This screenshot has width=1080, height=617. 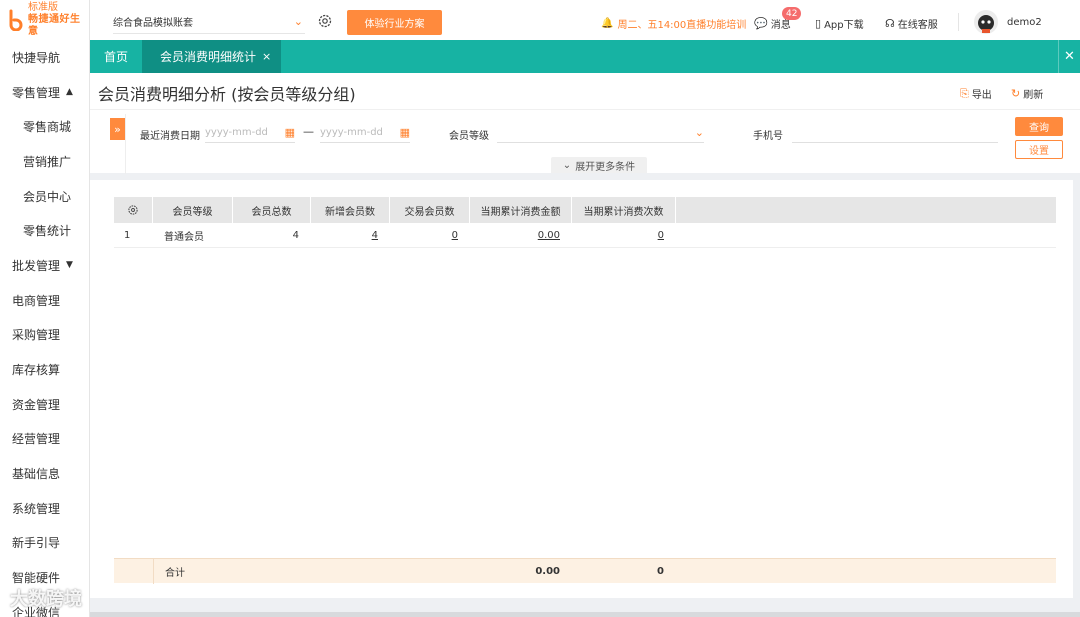 I want to click on avatar, so click(x=986, y=22).